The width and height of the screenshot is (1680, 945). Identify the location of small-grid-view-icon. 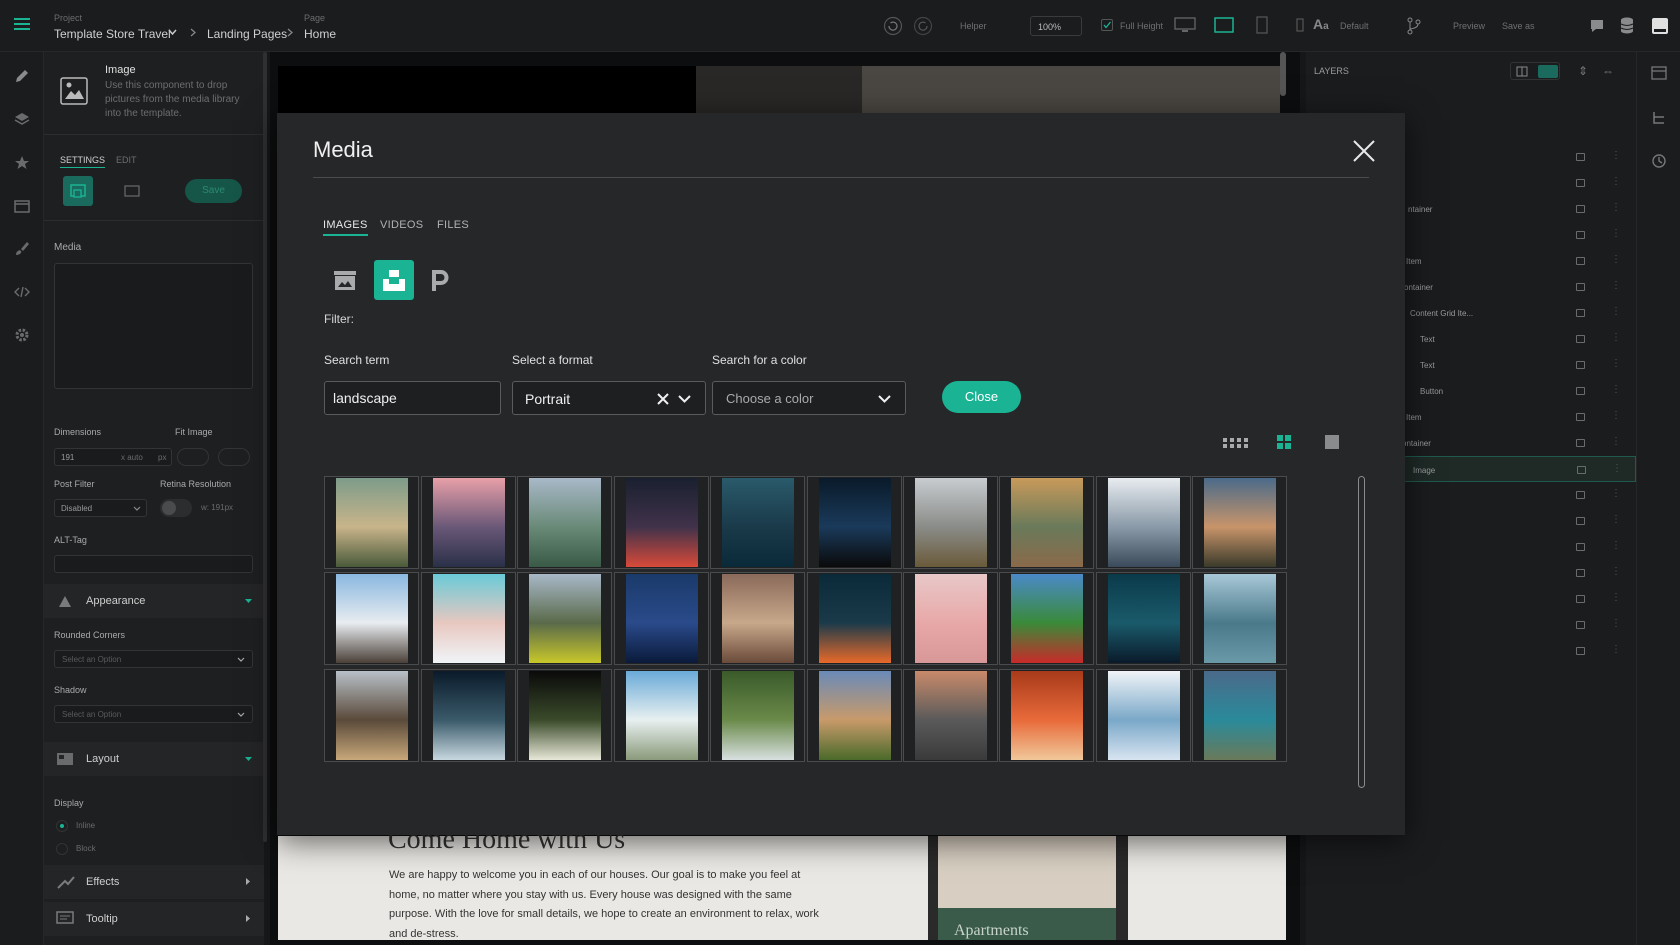
(1235, 442).